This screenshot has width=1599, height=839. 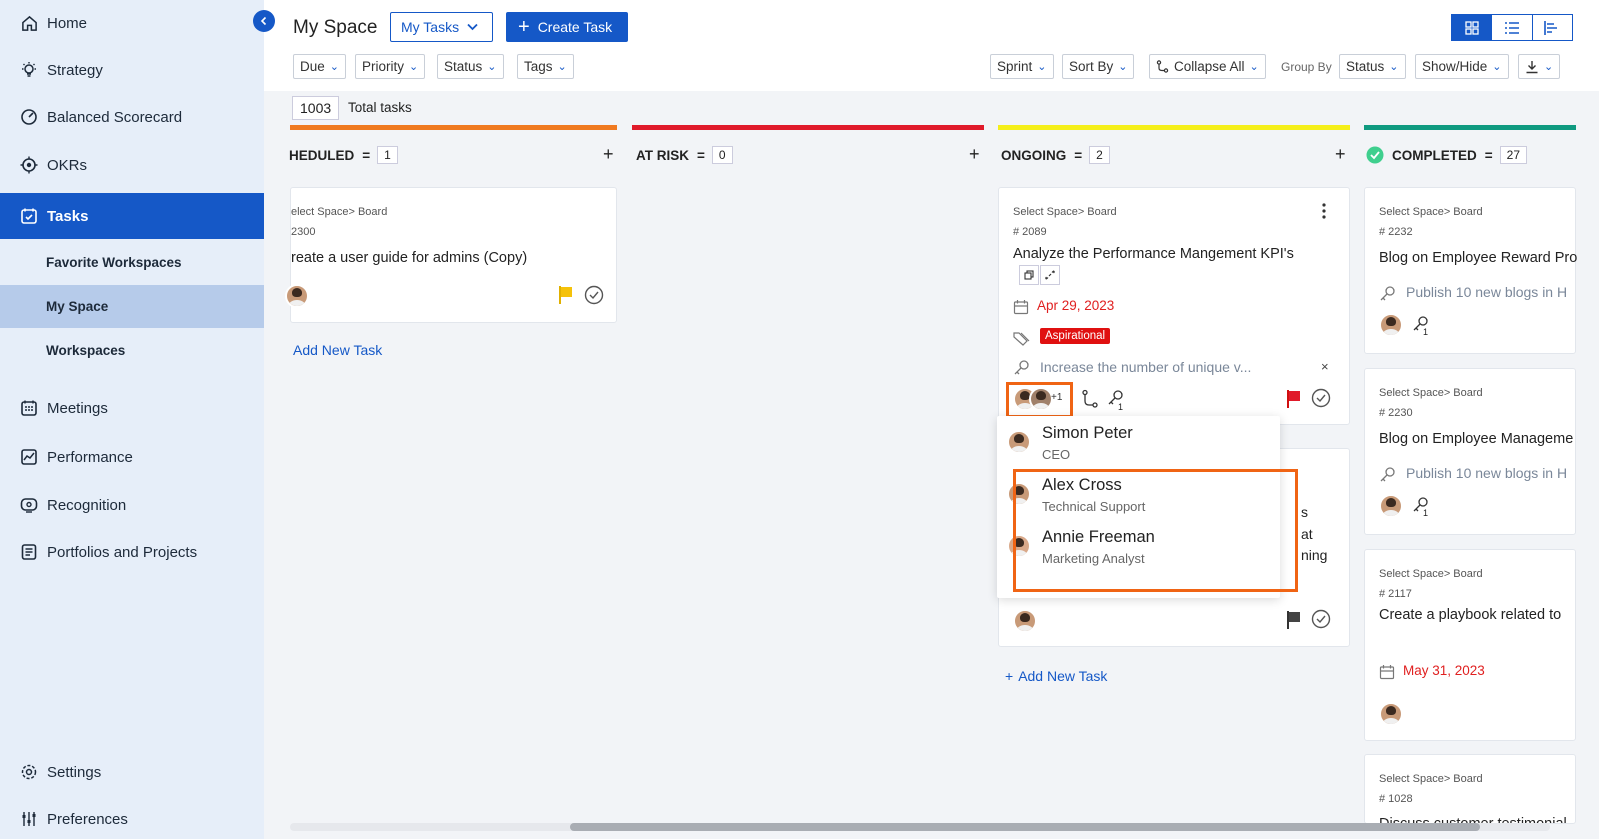 What do you see at coordinates (1056, 676) in the screenshot?
I see `add-new-task-link: + Add New Task` at bounding box center [1056, 676].